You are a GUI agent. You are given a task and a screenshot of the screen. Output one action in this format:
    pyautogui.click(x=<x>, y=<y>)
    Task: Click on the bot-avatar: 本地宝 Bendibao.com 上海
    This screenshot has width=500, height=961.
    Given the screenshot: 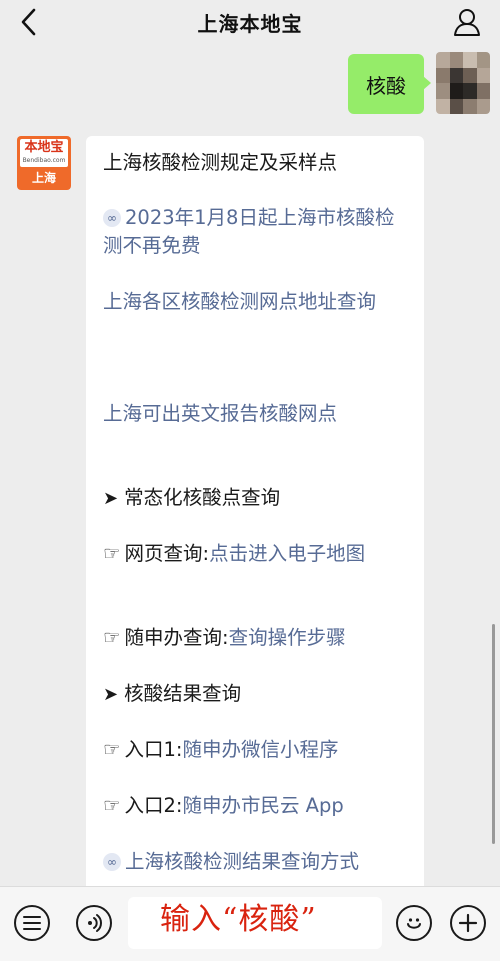 What is the action you would take?
    pyautogui.click(x=44, y=163)
    